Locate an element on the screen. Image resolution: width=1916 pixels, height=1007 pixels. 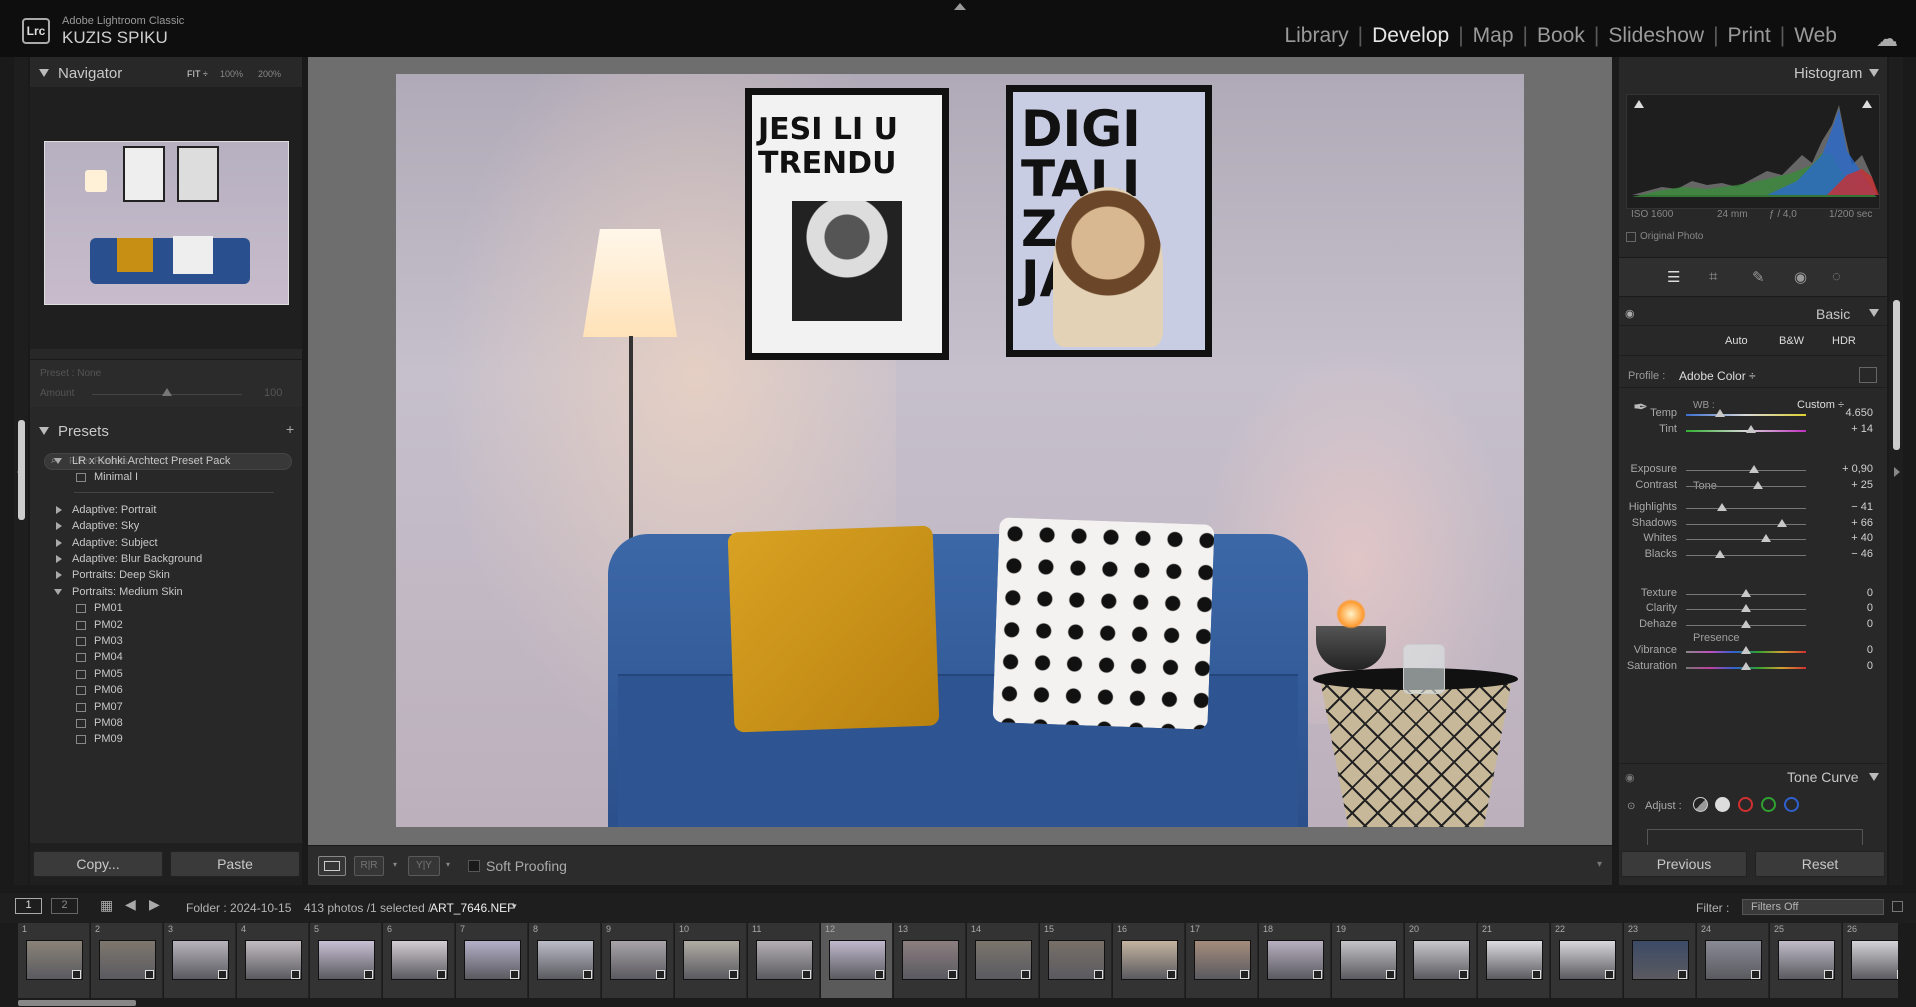
slider-track-contrast is located at coordinates (1746, 486).